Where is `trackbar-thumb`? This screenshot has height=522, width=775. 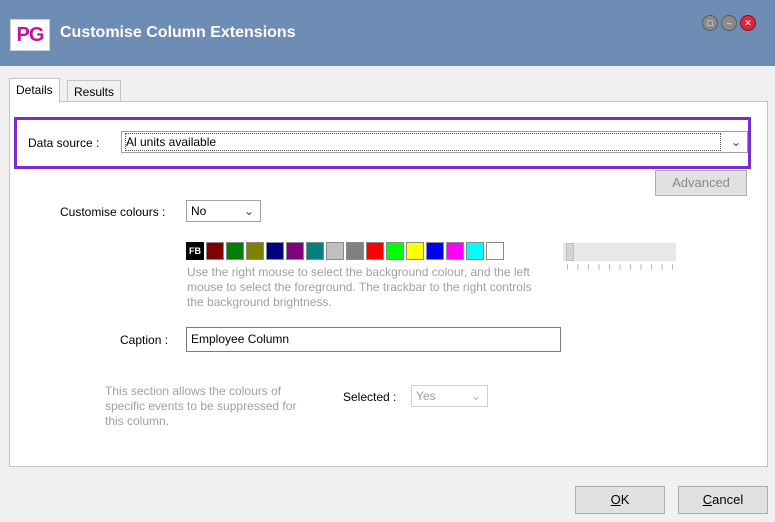
trackbar-thumb is located at coordinates (570, 252).